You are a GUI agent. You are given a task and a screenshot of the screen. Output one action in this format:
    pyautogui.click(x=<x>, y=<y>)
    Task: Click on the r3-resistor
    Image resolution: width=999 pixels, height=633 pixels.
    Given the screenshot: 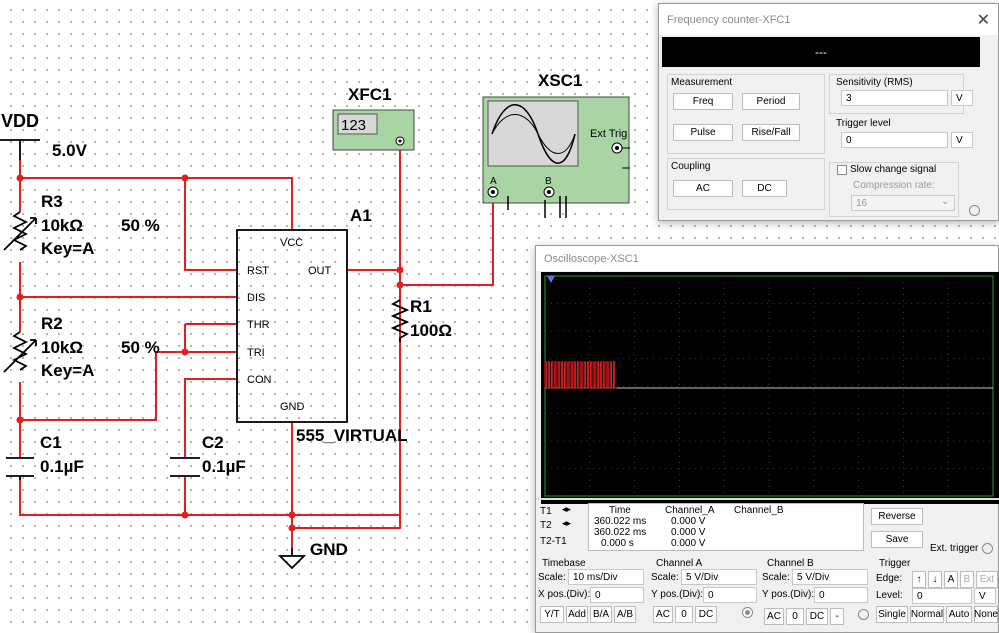 What is the action you would take?
    pyautogui.click(x=20, y=231)
    